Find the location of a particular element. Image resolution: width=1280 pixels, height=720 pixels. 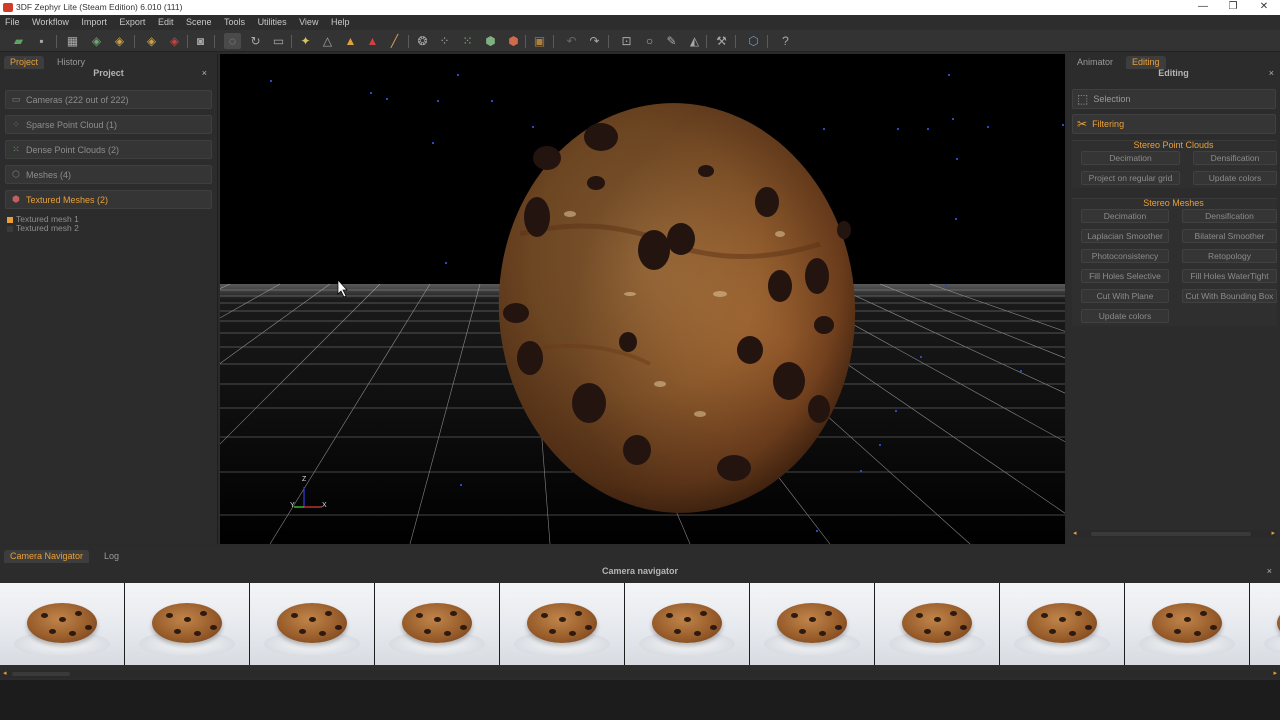

camera-snapshot-icon: ◙ is located at coordinates (200, 41).